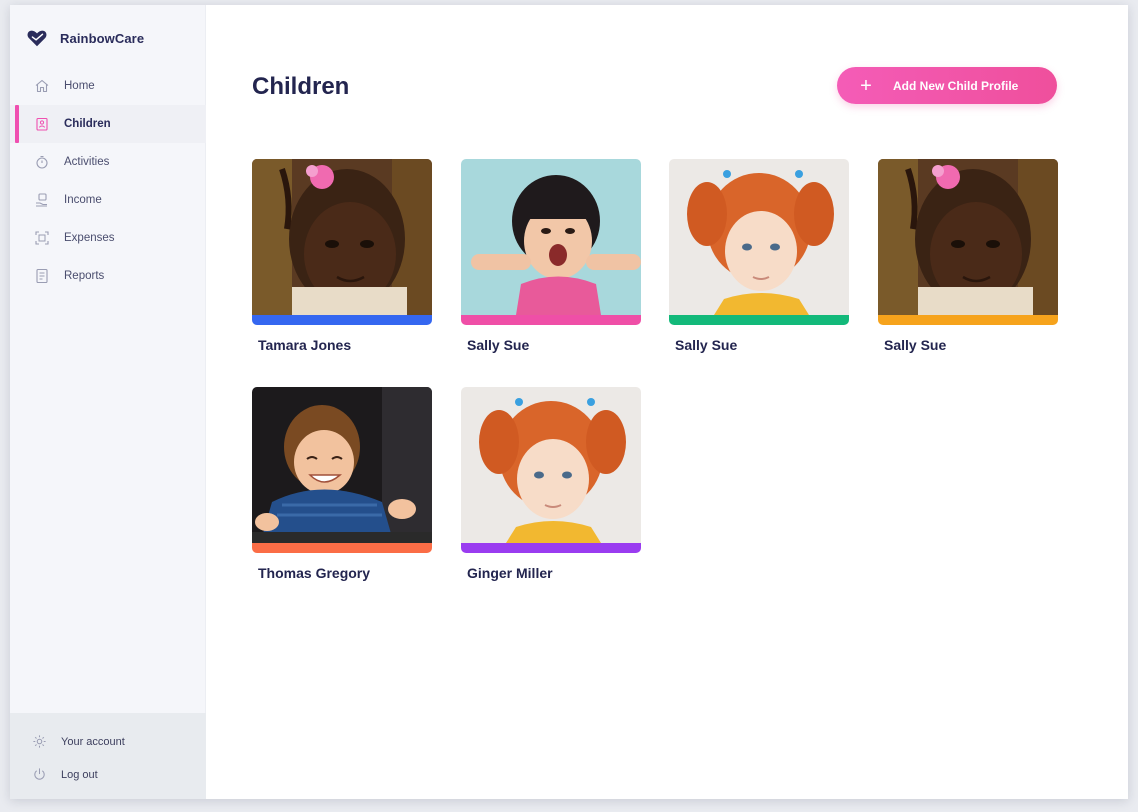  What do you see at coordinates (79, 774) in the screenshot?
I see `log-out-label: Log out` at bounding box center [79, 774].